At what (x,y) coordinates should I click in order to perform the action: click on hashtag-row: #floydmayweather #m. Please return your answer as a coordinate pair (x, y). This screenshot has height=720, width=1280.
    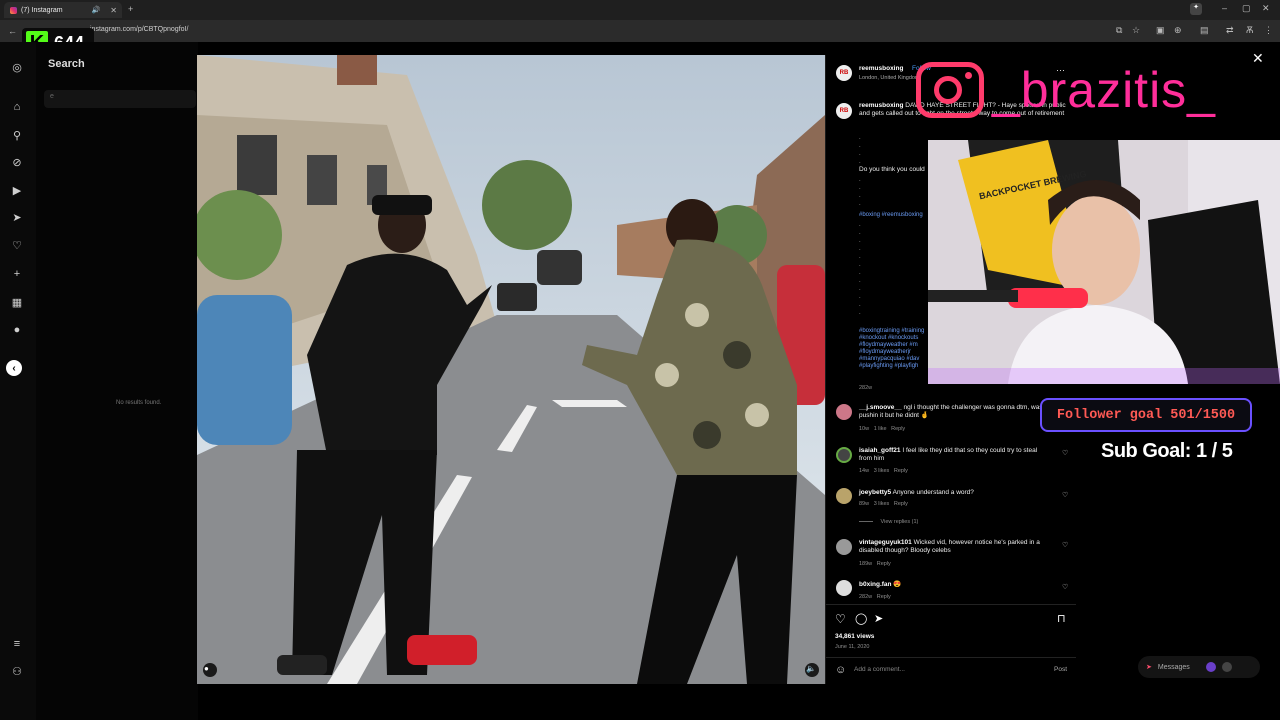
    Looking at the image, I should click on (891, 345).